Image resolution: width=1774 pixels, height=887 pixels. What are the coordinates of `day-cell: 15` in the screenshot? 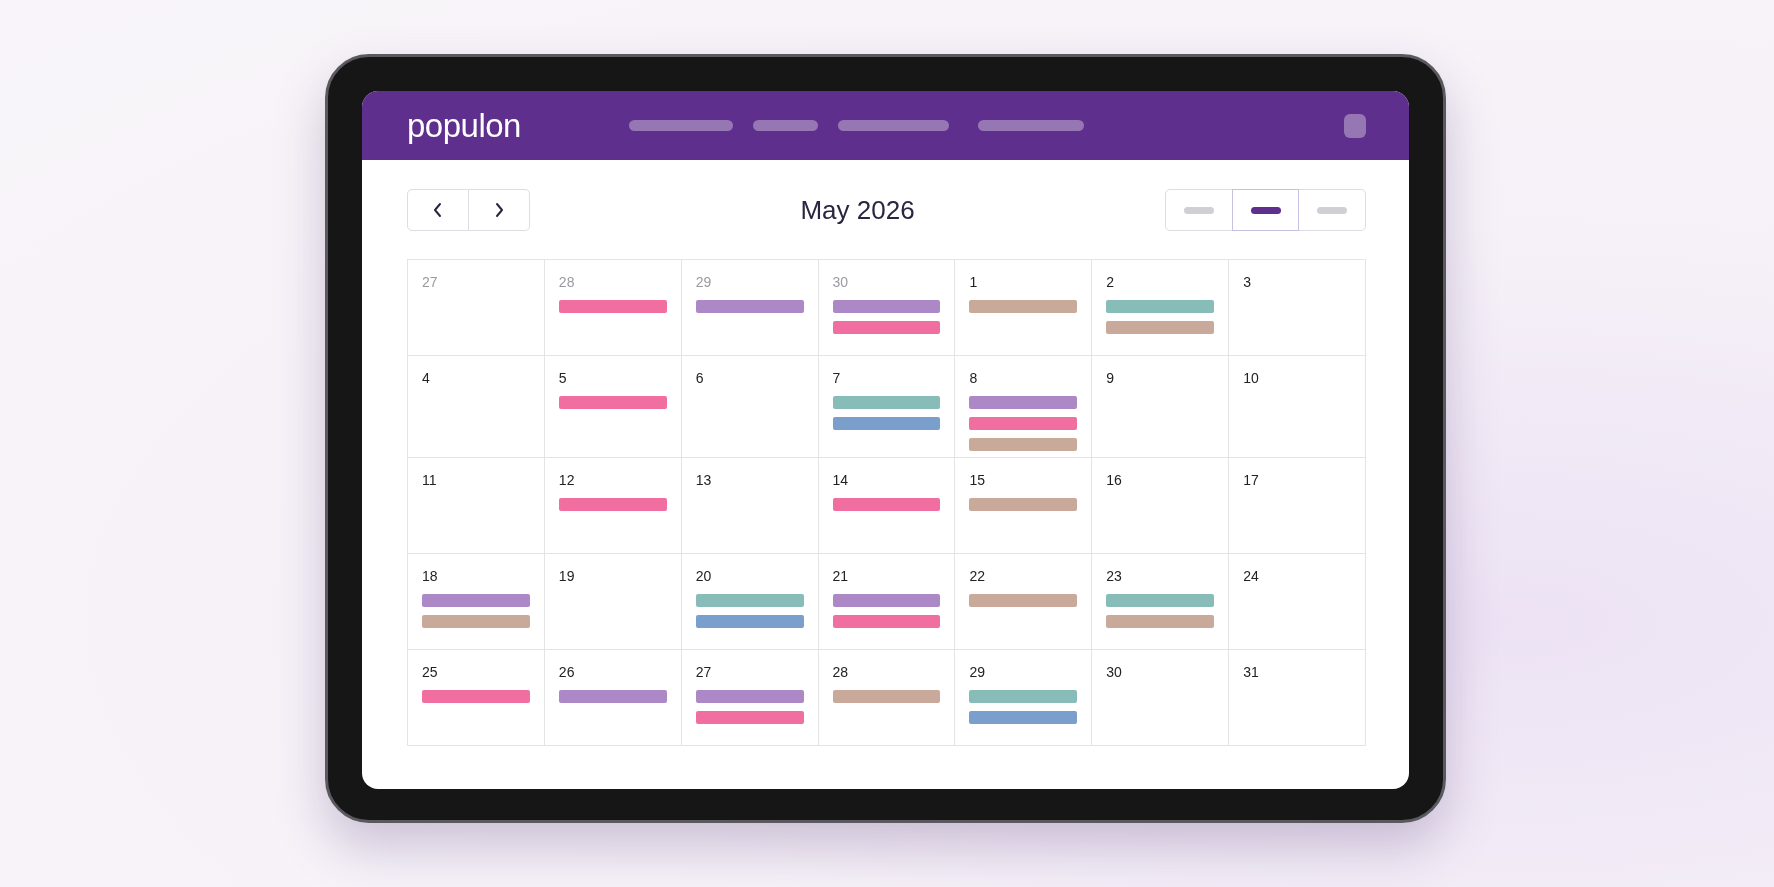 It's located at (1024, 506).